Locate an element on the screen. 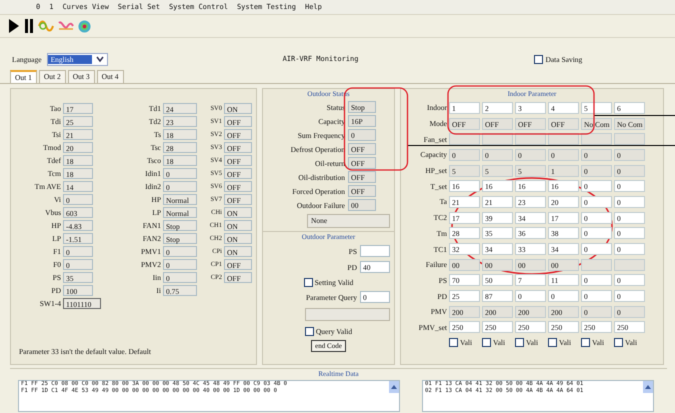 The width and height of the screenshot is (675, 413). input-field is located at coordinates (375, 251).